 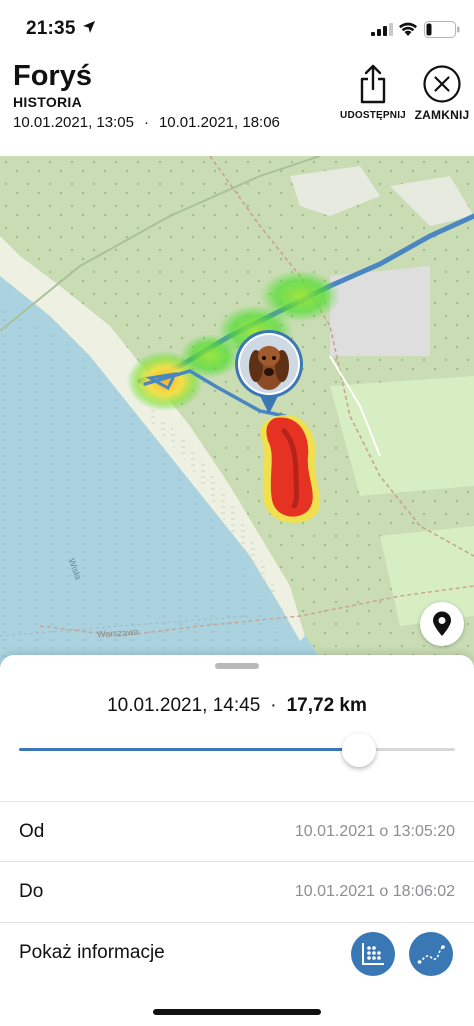 I want to click on show-info-label: Pokaż informacje, so click(x=92, y=952).